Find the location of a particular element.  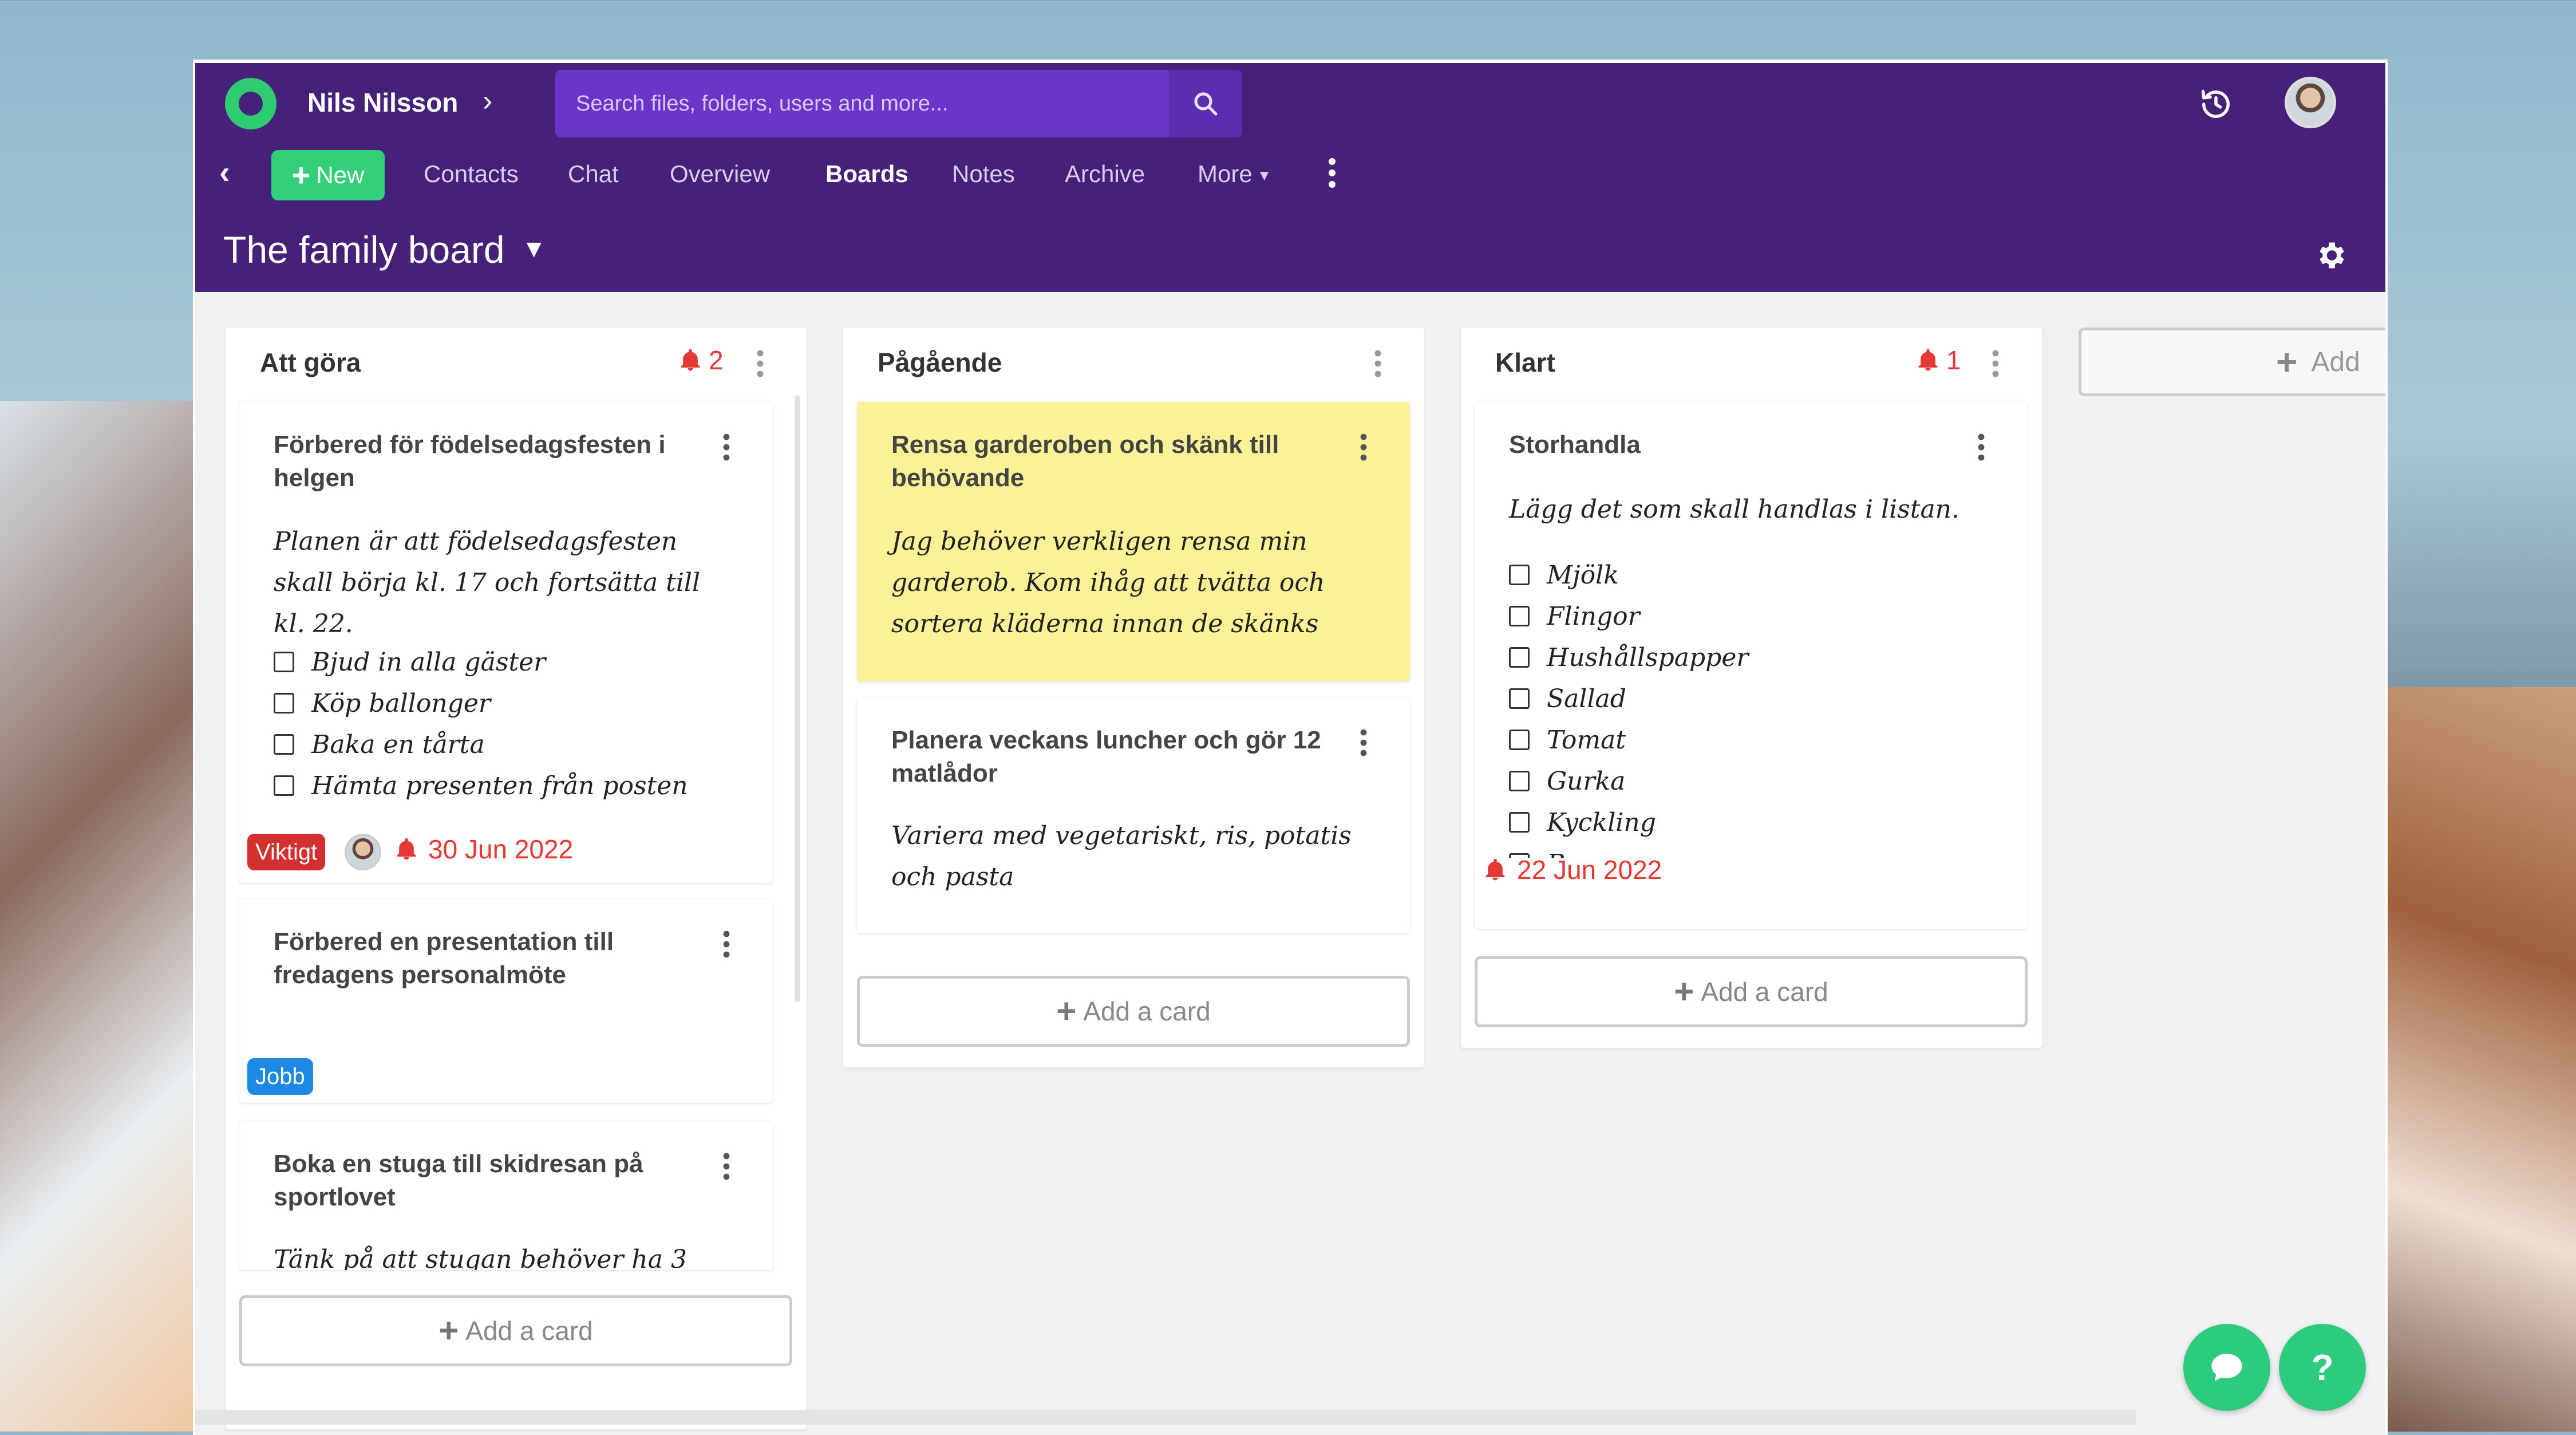

new-button: + New is located at coordinates (328, 175).